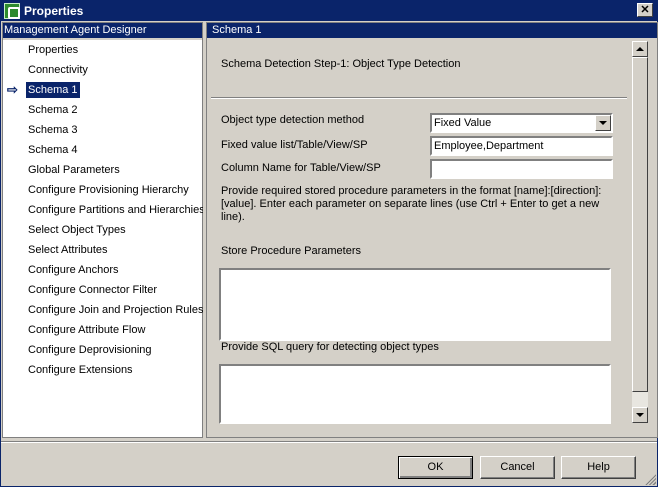  Describe the element at coordinates (102, 90) in the screenshot. I see `nav-item: ⇨ Schema 1` at that location.